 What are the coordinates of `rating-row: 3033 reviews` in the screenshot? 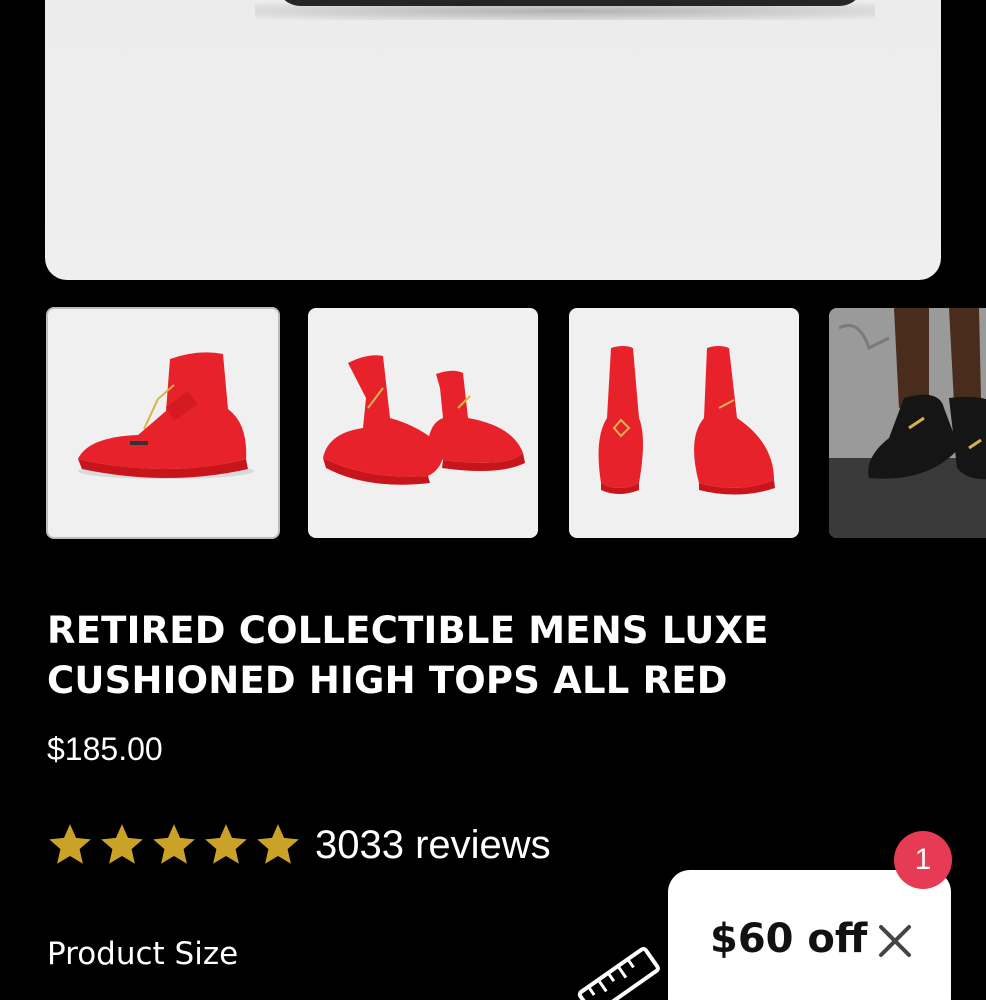 It's located at (298, 845).